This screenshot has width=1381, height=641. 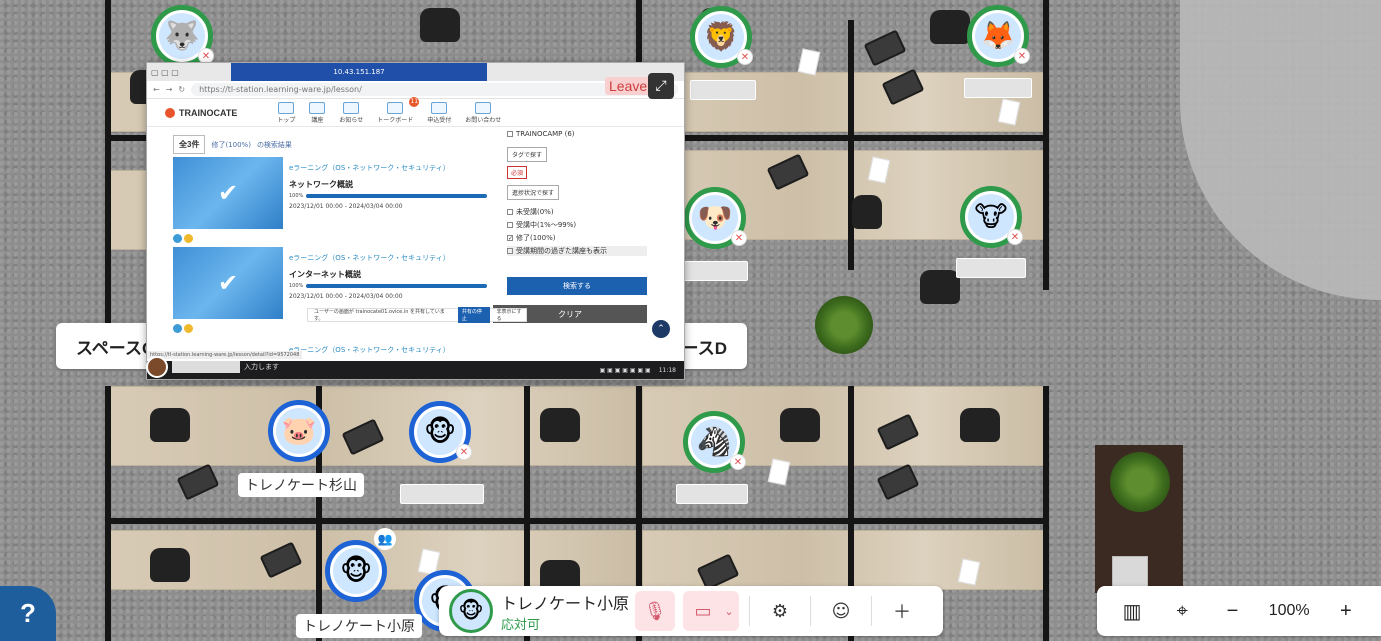 I want to click on progress-bar, so click(x=396, y=196).